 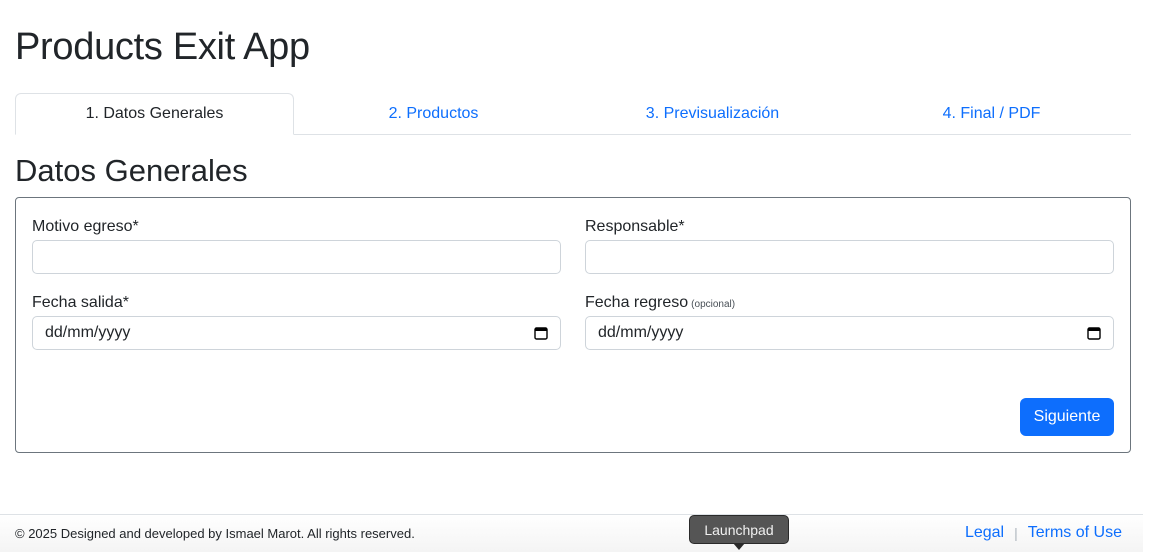 I want to click on terms-of-use-link: Terms of Use, so click(x=1075, y=533).